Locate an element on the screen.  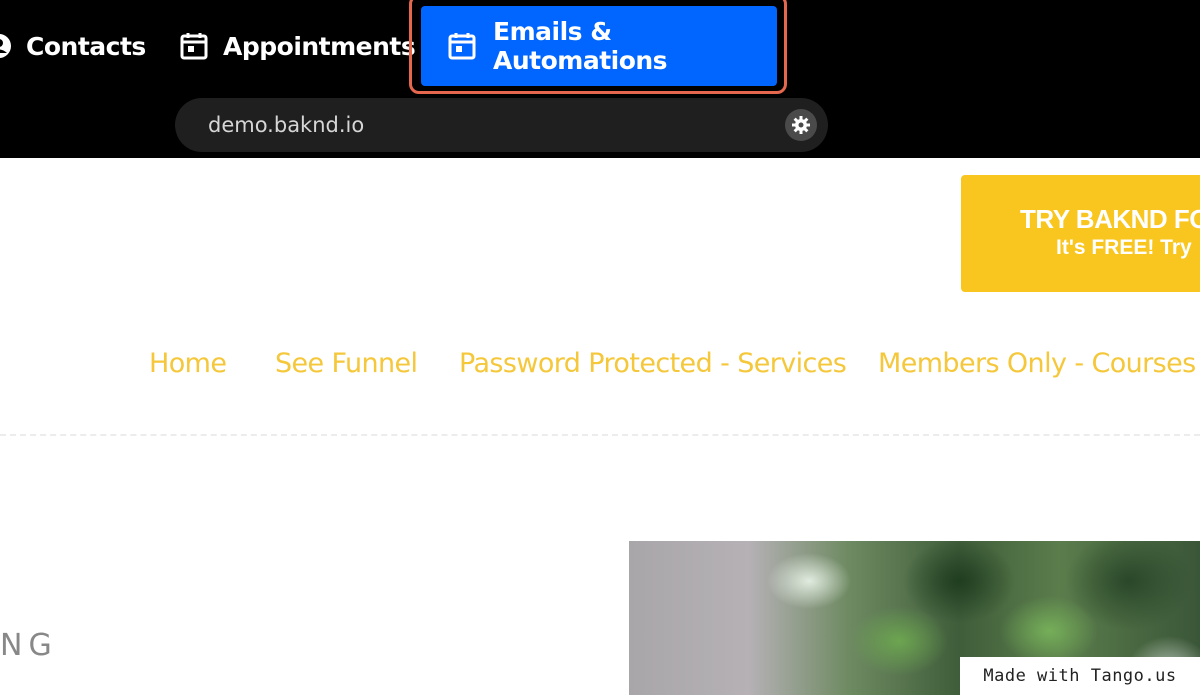
site-url-bar: demo.baknd.io is located at coordinates (501, 125).